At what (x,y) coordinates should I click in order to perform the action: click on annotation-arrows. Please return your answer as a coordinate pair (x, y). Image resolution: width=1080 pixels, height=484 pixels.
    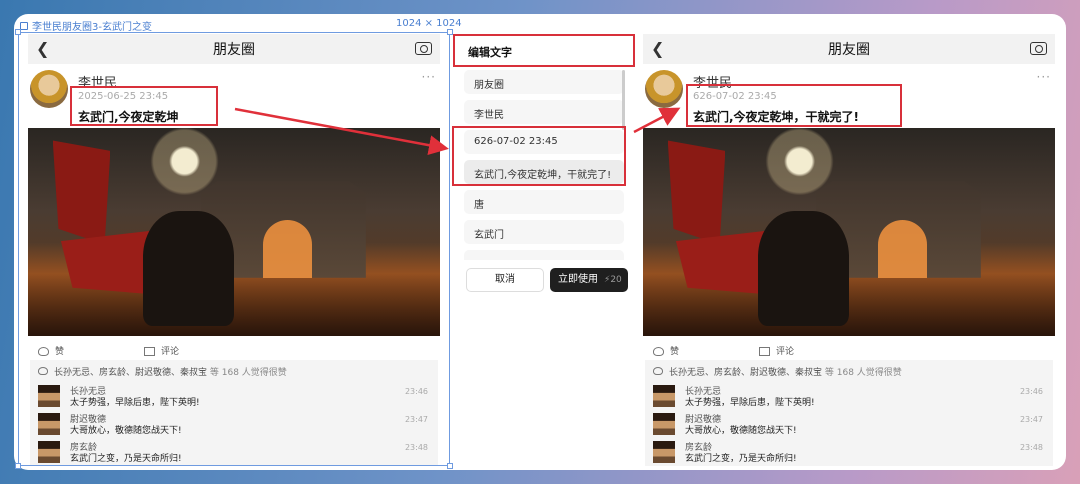
    Looking at the image, I should click on (457, 131).